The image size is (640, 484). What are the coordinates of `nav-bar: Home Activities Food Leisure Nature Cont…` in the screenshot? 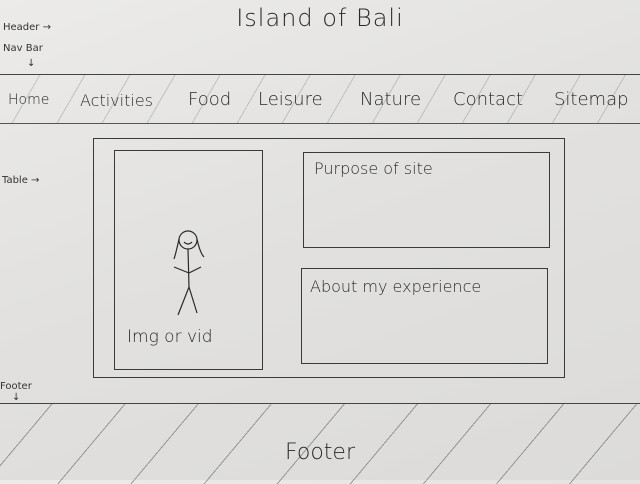 It's located at (320, 99).